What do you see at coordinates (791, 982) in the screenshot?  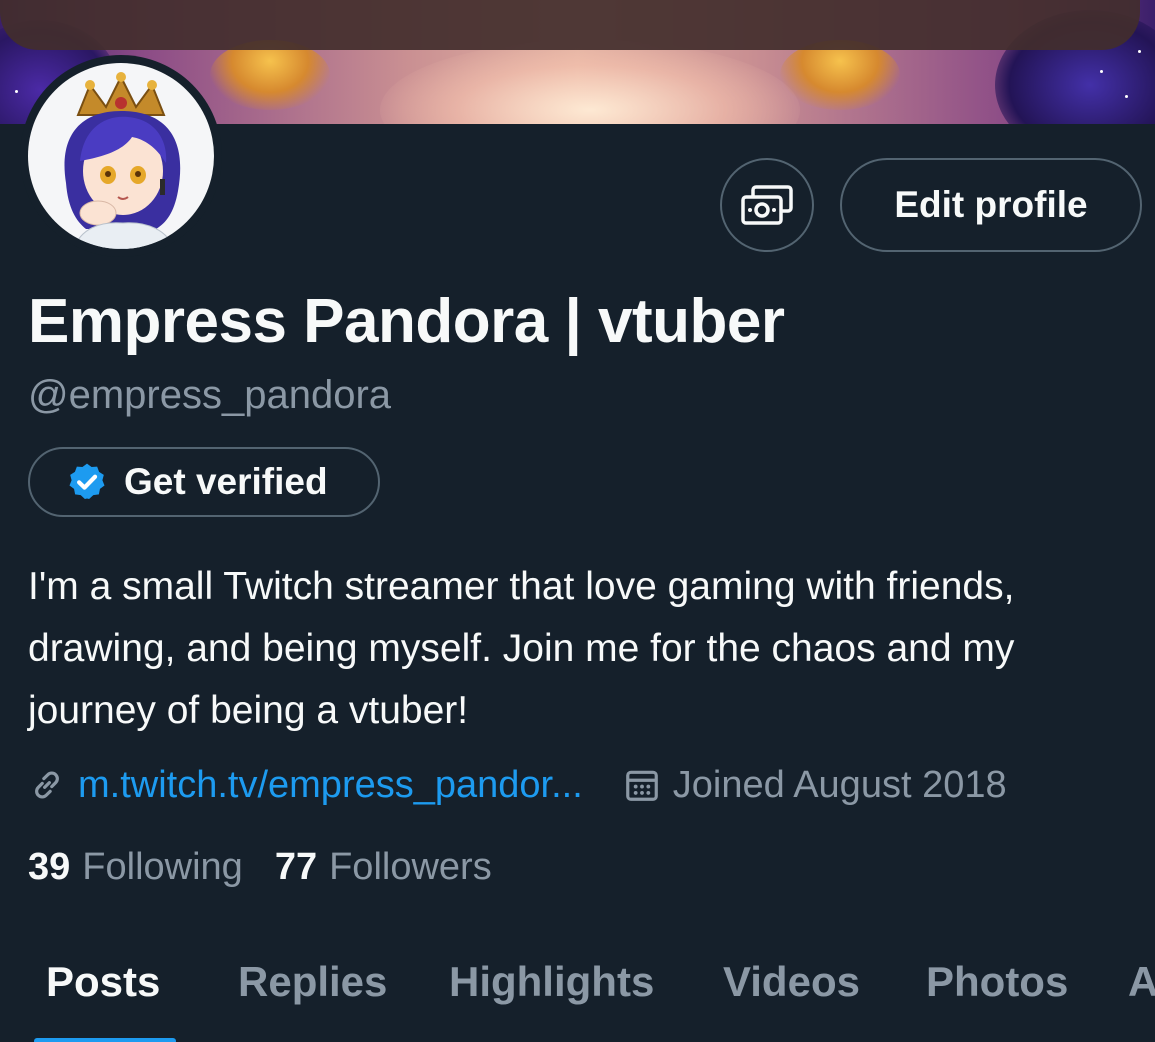 I see `tab-videos: Videos` at bounding box center [791, 982].